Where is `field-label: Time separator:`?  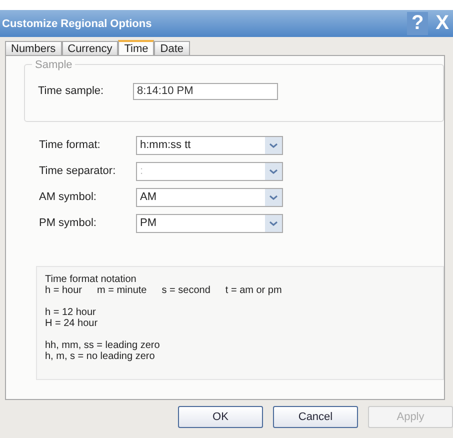
field-label: Time separator: is located at coordinates (78, 171).